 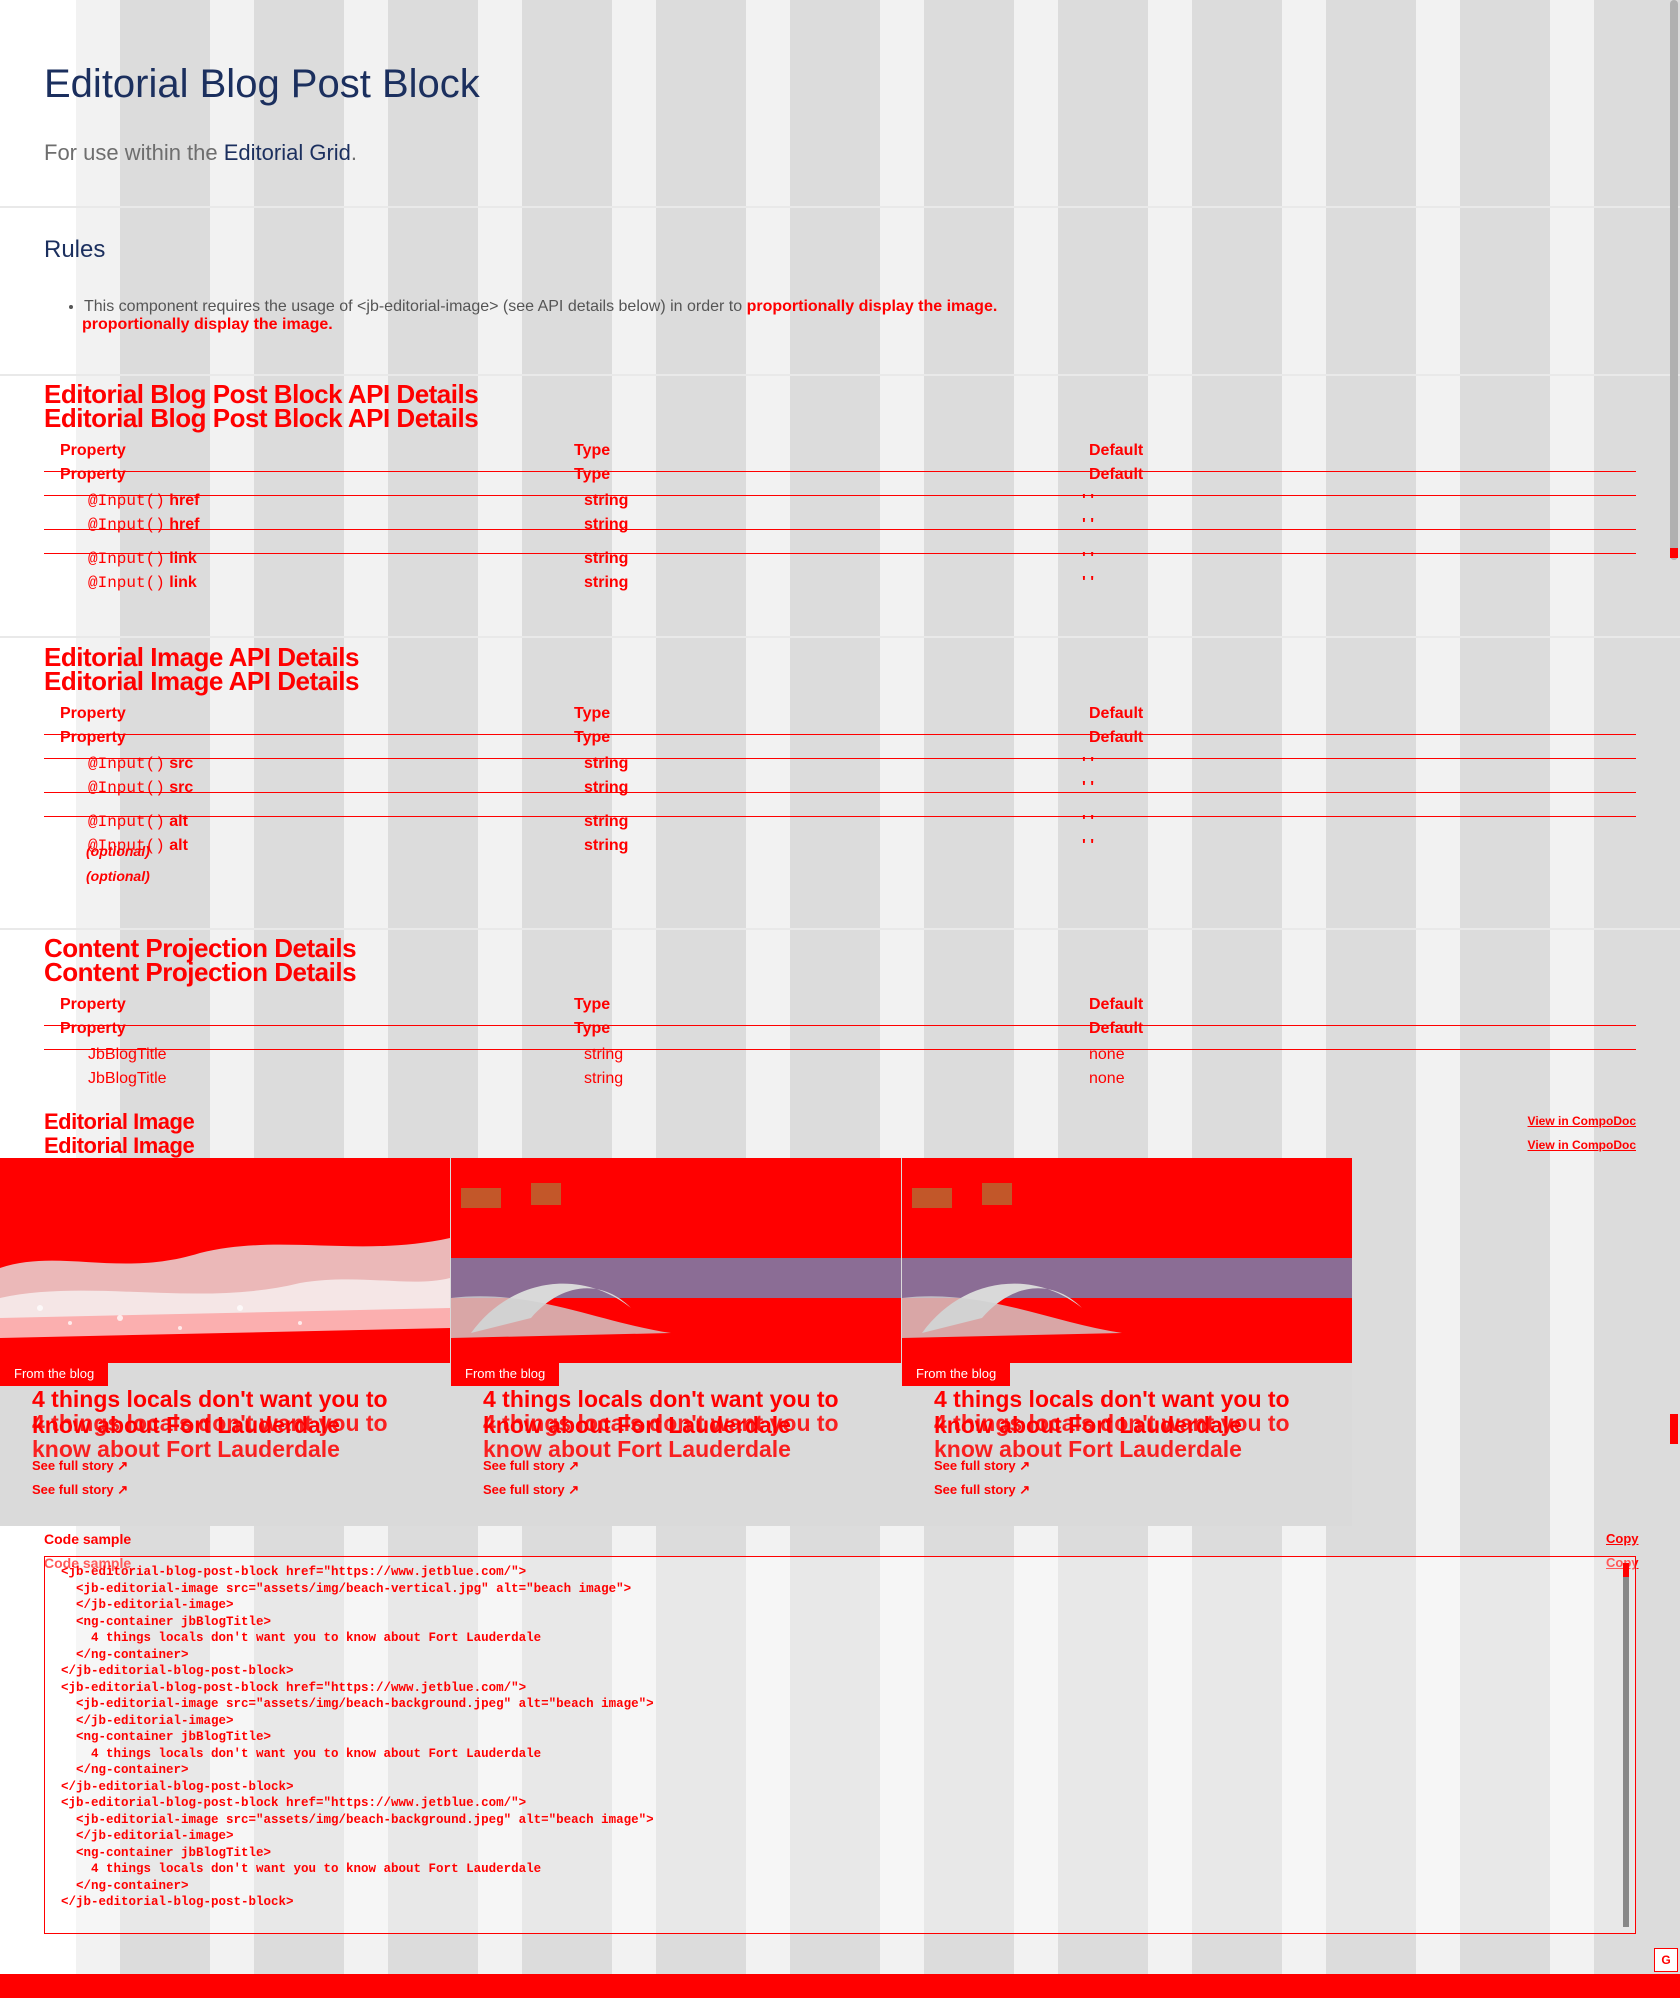 I want to click on code-sample-heading: Code sample, so click(x=88, y=1539).